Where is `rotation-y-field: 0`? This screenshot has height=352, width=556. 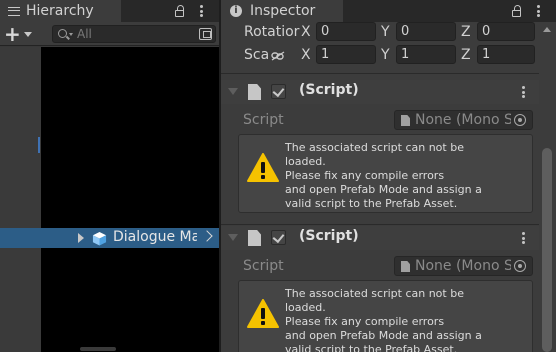 rotation-y-field: 0 is located at coordinates (426, 31).